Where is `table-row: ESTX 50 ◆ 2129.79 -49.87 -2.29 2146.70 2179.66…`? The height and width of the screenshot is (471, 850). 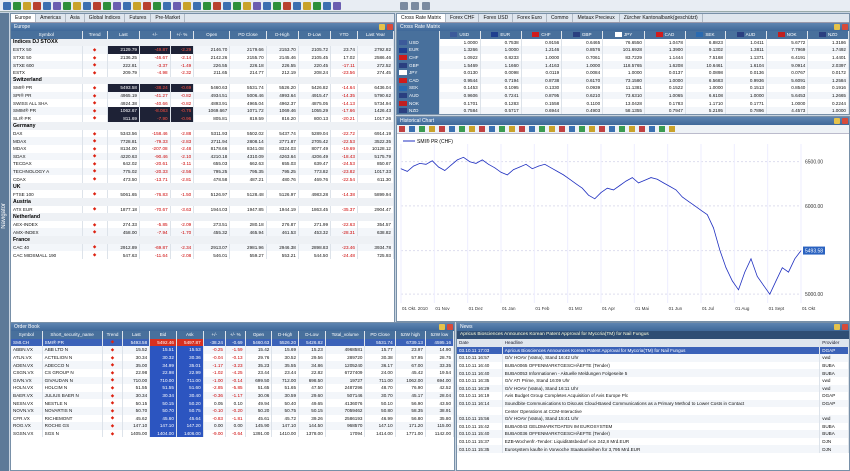
table-row: ESTX 50 ◆ 2129.79 -49.87 -2.29 2146.70 2179.66… is located at coordinates (202, 50).